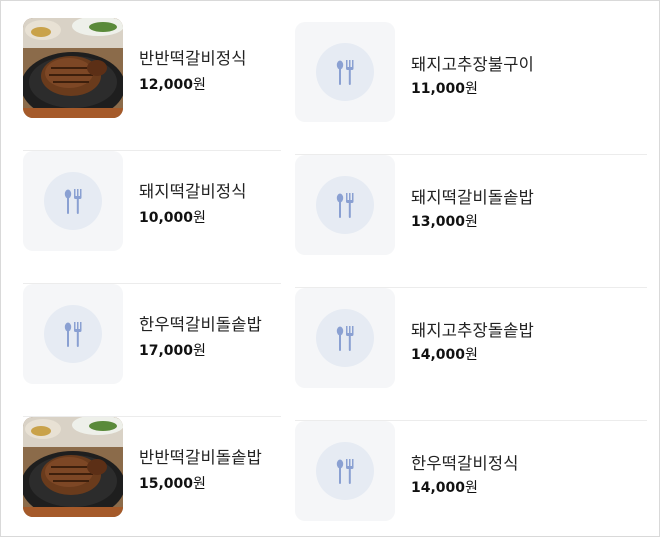  I want to click on menu-item-price: 17,000원, so click(172, 351).